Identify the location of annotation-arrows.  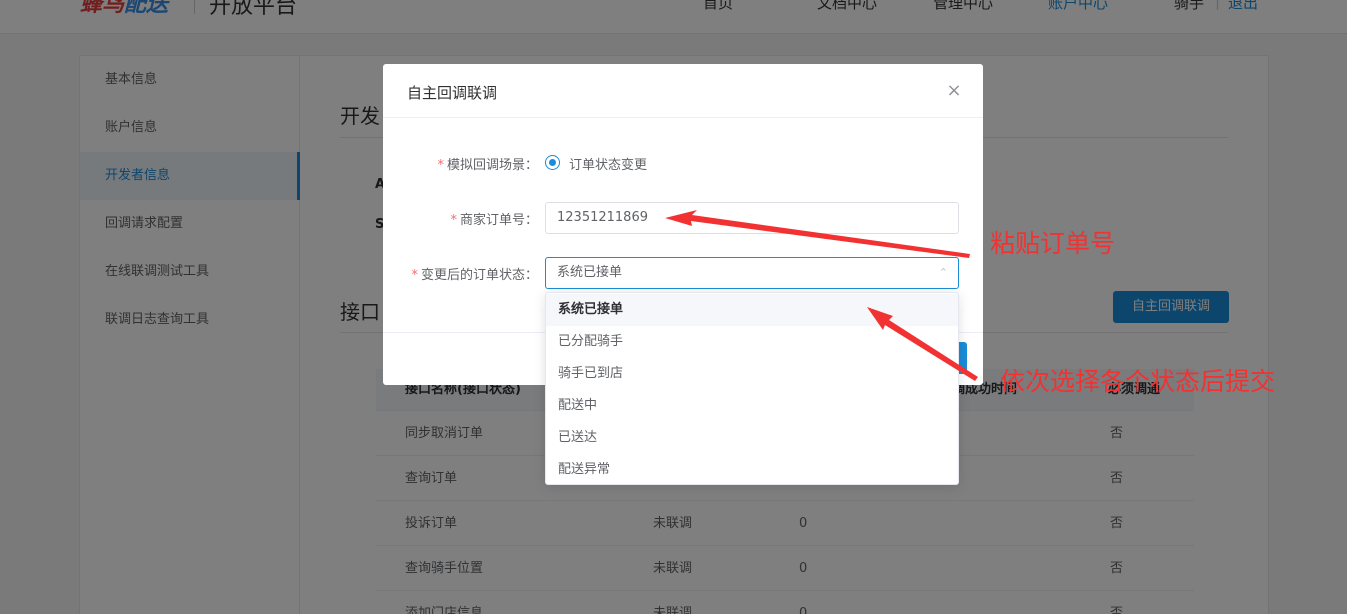
(821, 295).